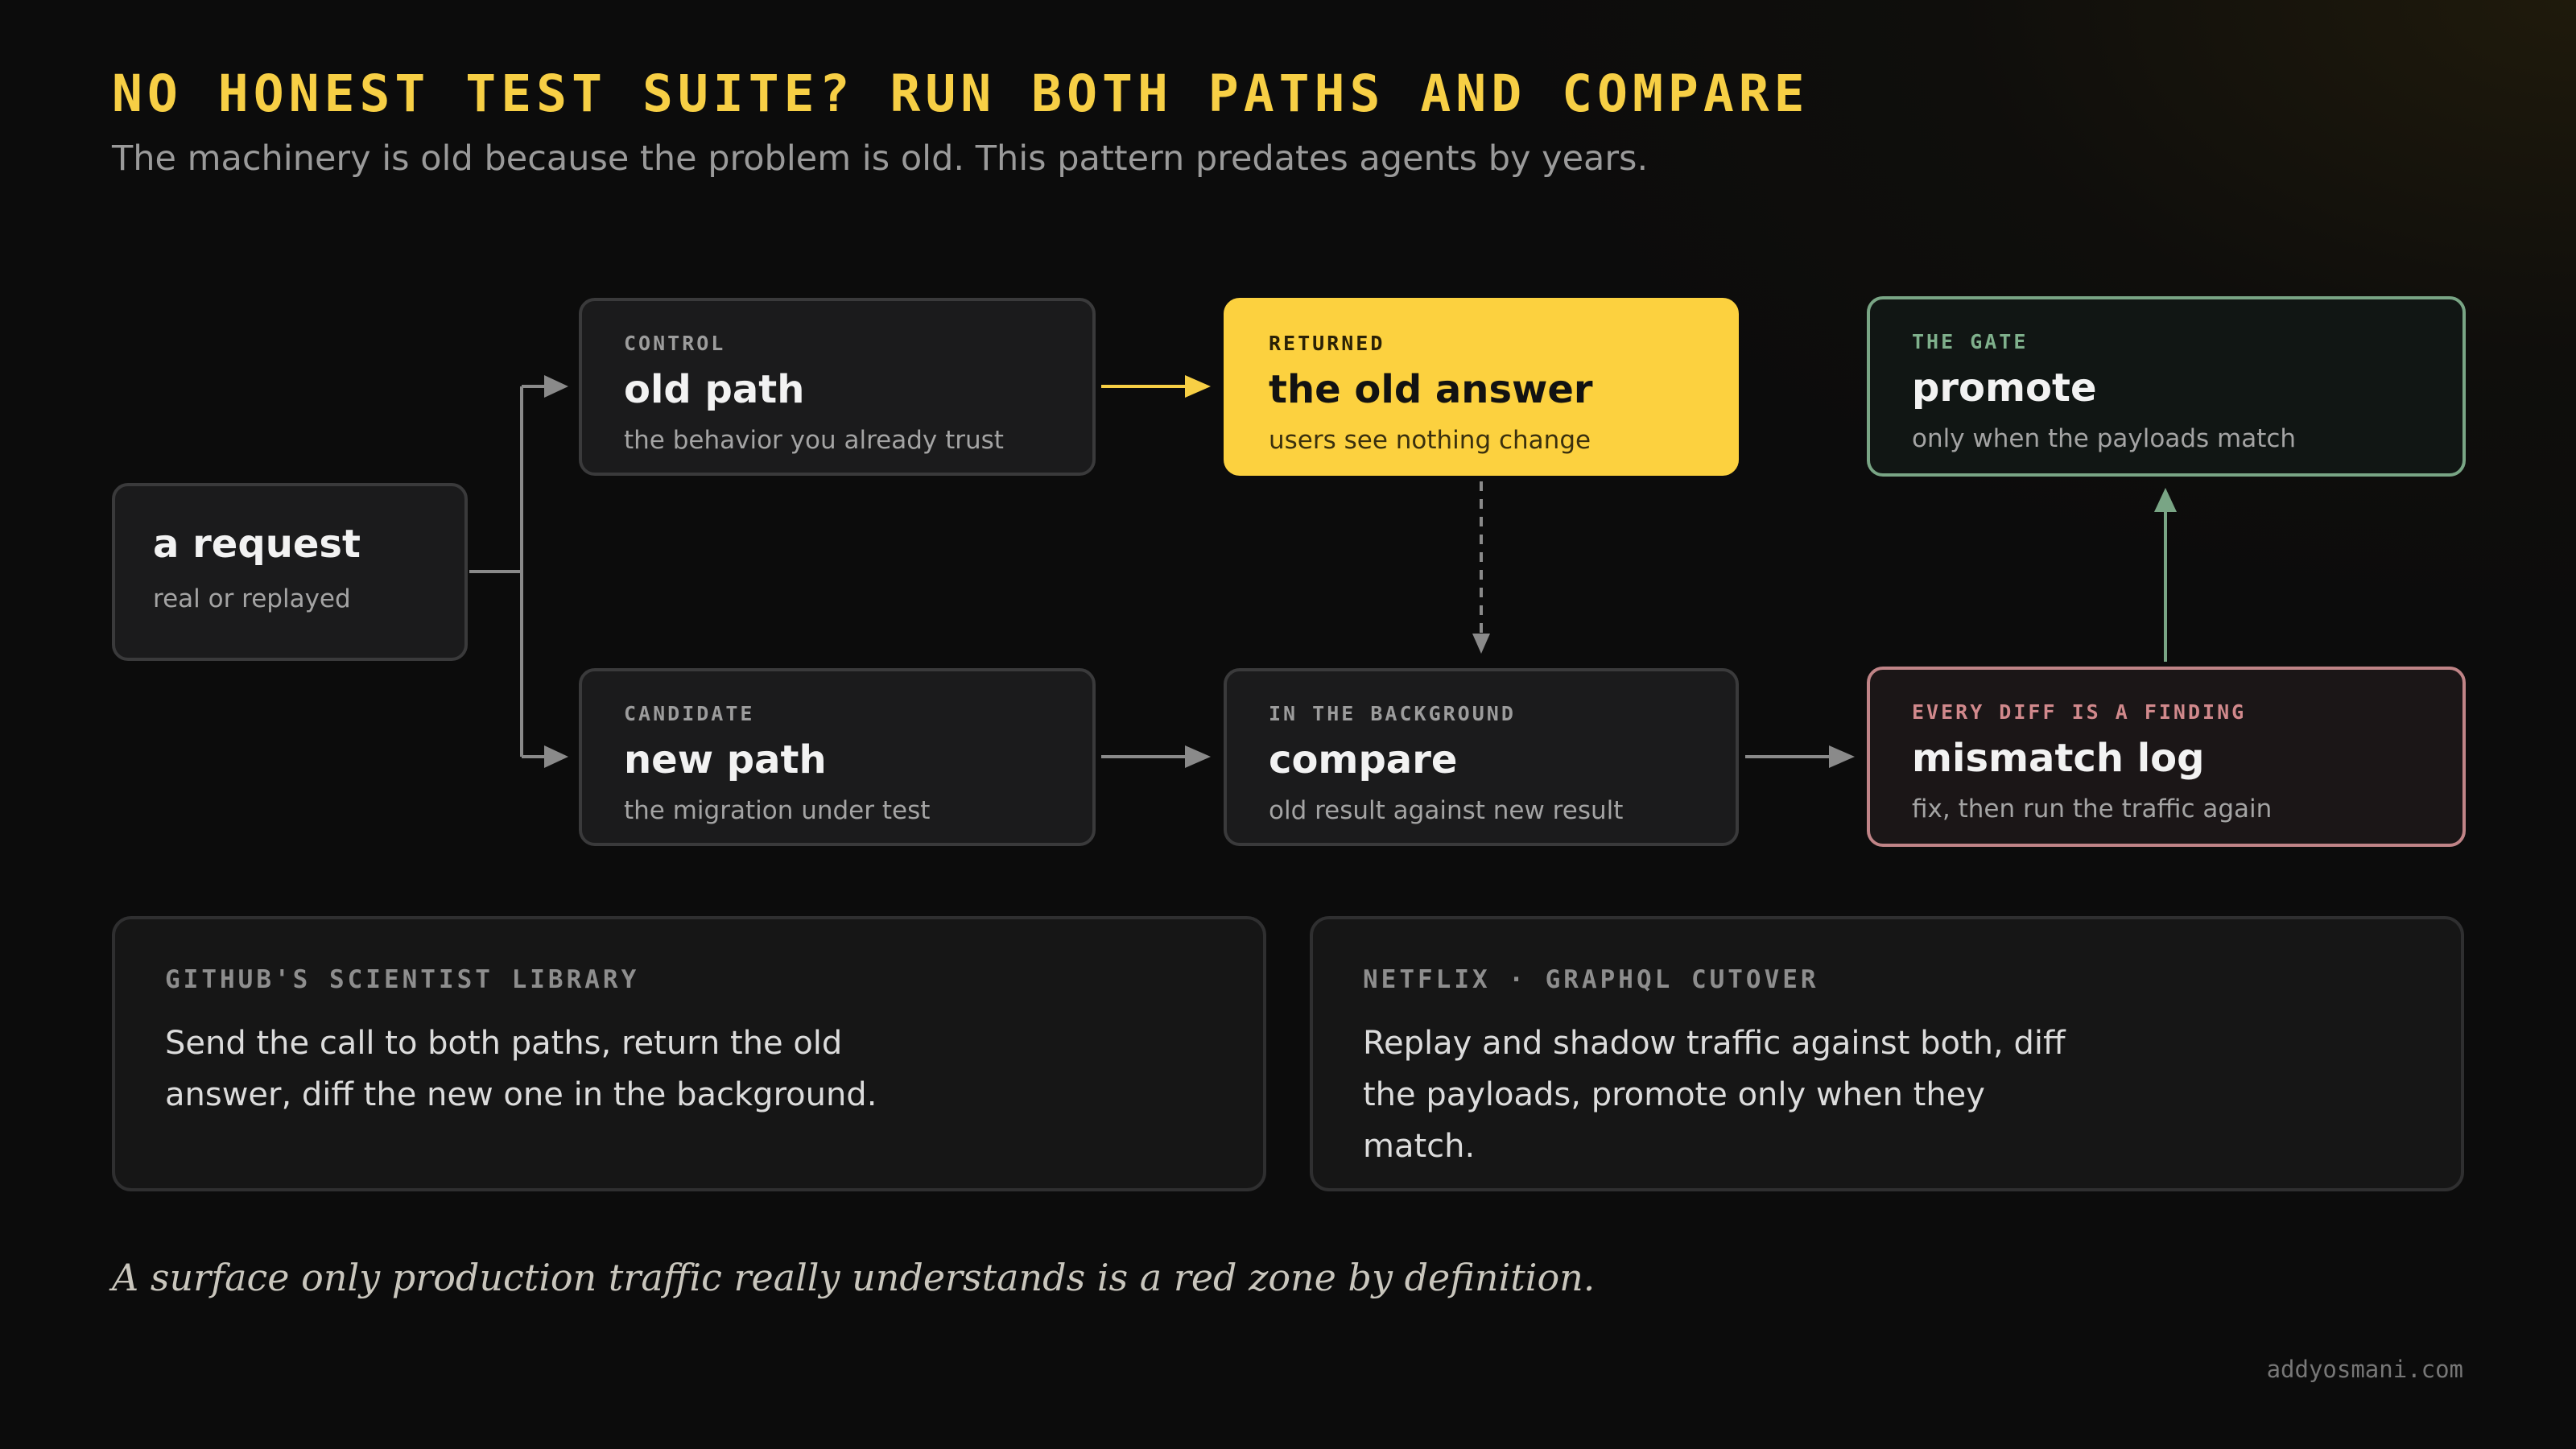 Image resolution: width=2576 pixels, height=1449 pixels. What do you see at coordinates (2104, 438) in the screenshot?
I see `node-promote-description: only when the payloads match` at bounding box center [2104, 438].